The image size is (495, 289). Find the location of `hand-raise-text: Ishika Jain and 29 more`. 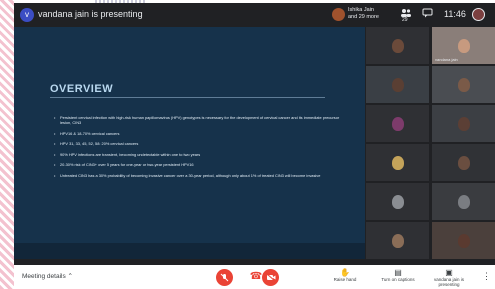

hand-raise-text: Ishika Jain and 29 more is located at coordinates (366, 14).